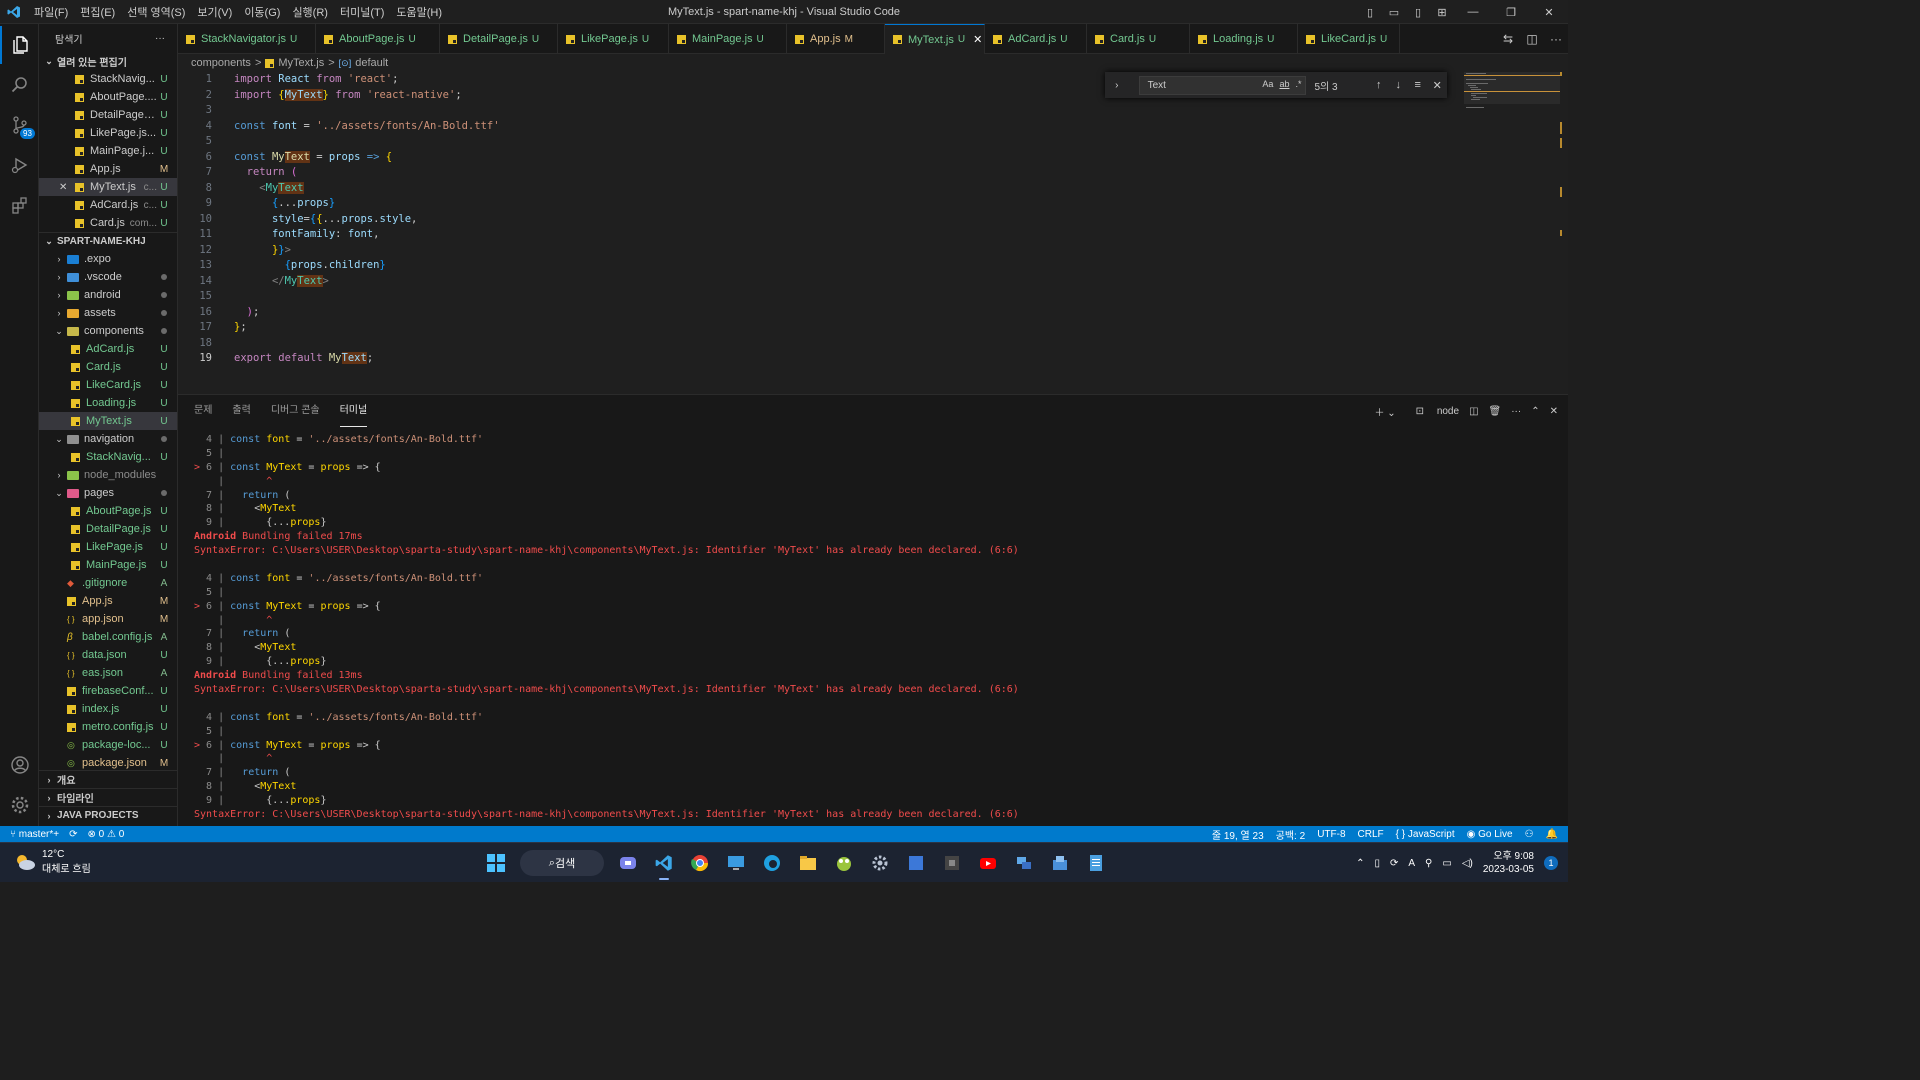 The image size is (1920, 1080). What do you see at coordinates (1432, 411) in the screenshot?
I see `terminal-instance: ⊡ node` at bounding box center [1432, 411].